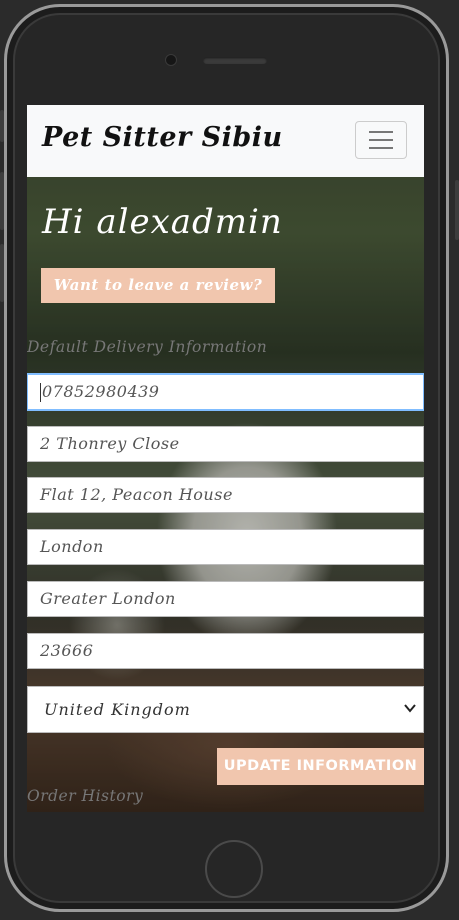 The height and width of the screenshot is (920, 459). I want to click on hamburger-menu-icon, so click(381, 140).